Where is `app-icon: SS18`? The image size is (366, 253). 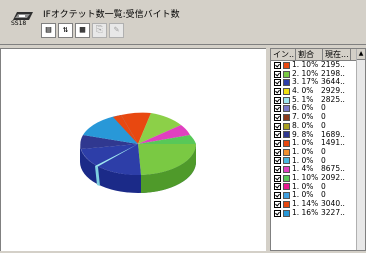 app-icon: SS18 is located at coordinates (23, 20).